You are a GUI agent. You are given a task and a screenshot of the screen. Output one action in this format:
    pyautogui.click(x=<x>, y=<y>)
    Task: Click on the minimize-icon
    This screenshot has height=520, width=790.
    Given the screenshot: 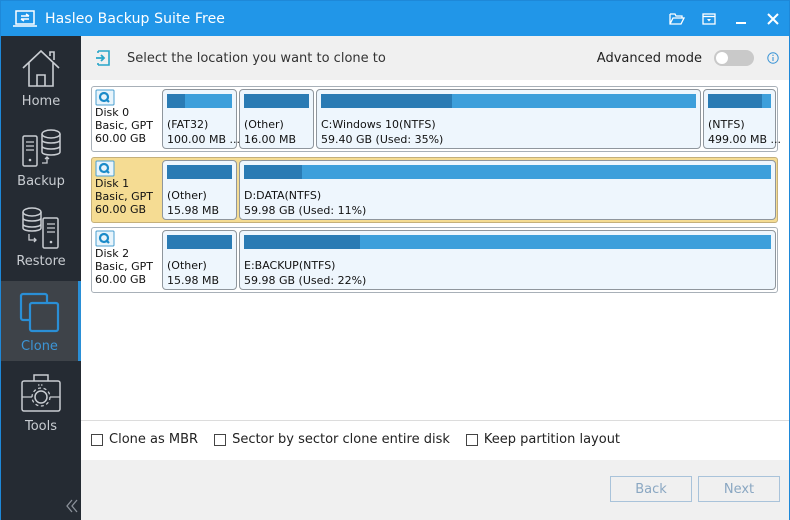 What is the action you would take?
    pyautogui.click(x=741, y=22)
    